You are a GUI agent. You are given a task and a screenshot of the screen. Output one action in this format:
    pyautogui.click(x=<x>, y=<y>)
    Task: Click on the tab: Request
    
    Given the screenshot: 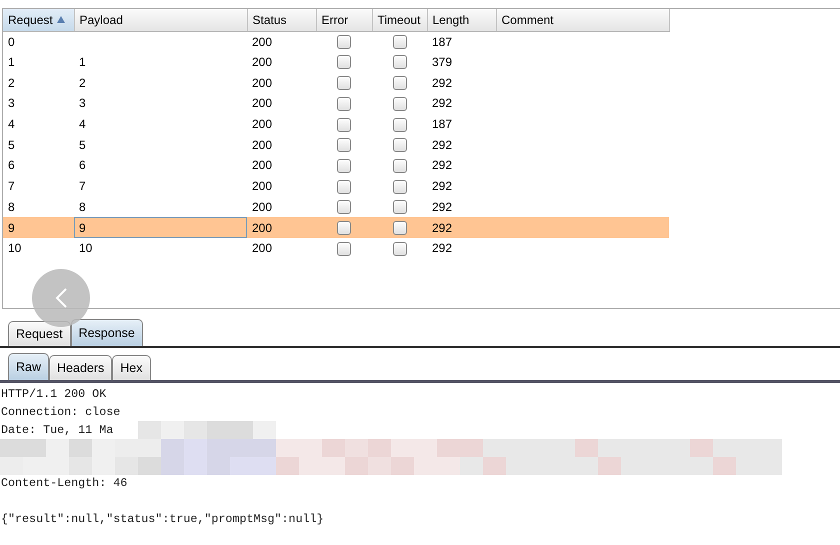 What is the action you would take?
    pyautogui.click(x=39, y=333)
    